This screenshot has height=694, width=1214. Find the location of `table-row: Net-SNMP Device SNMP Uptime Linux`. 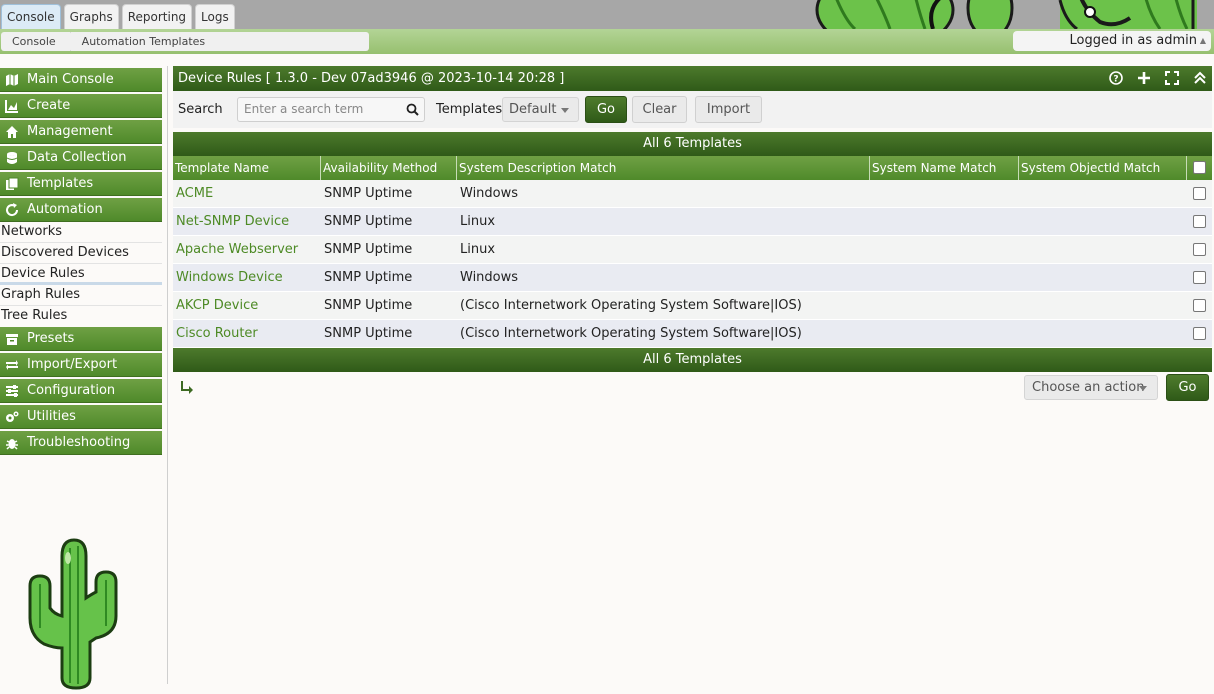

table-row: Net-SNMP Device SNMP Uptime Linux is located at coordinates (692, 222).